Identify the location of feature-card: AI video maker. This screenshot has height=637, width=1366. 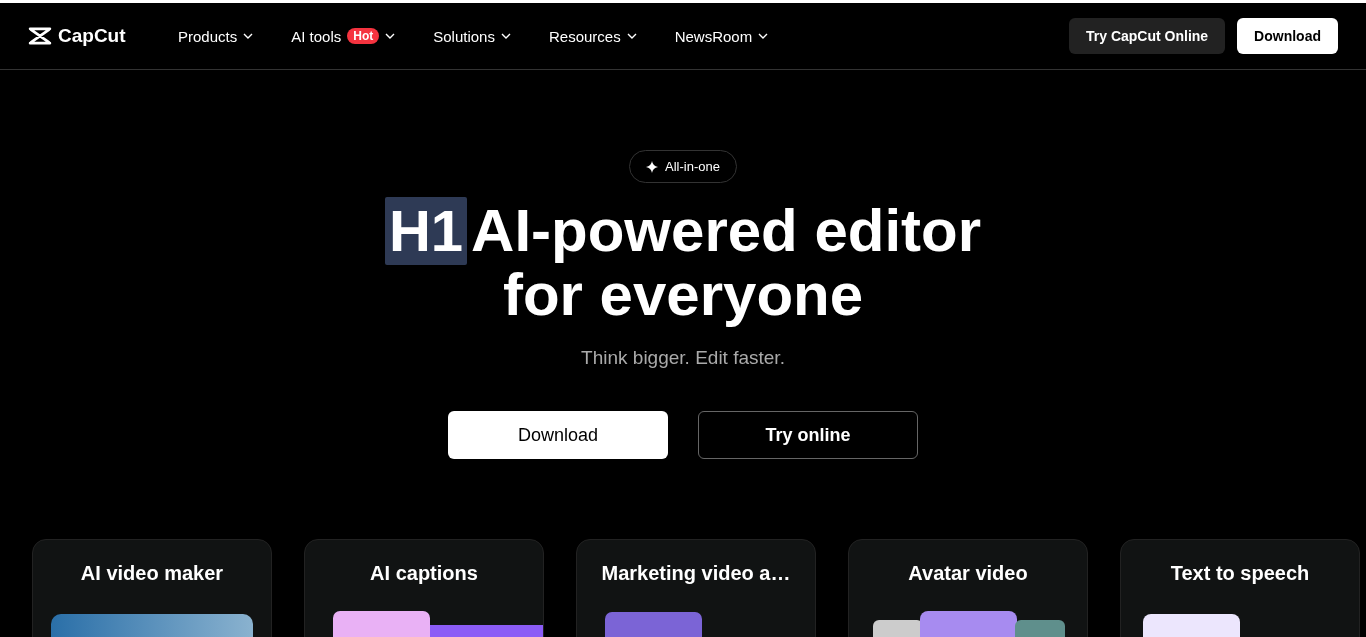
(152, 588).